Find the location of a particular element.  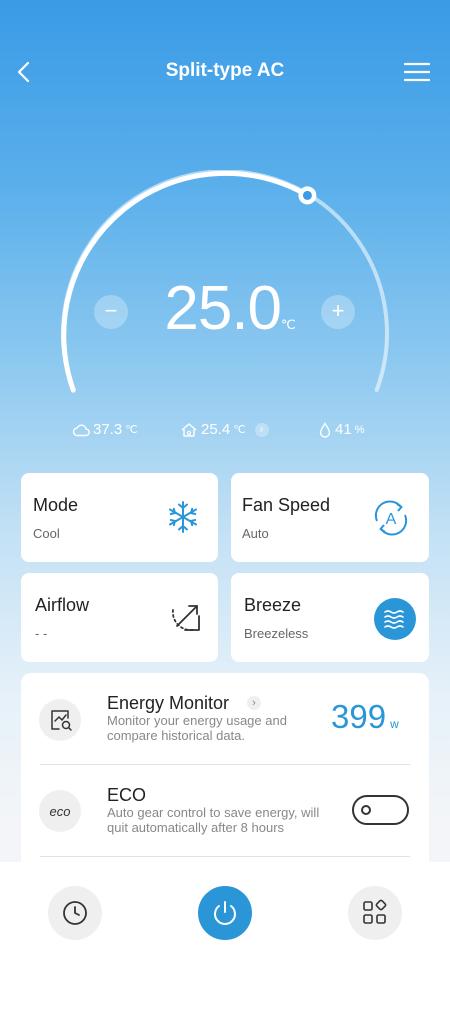

power-icon is located at coordinates (225, 913).